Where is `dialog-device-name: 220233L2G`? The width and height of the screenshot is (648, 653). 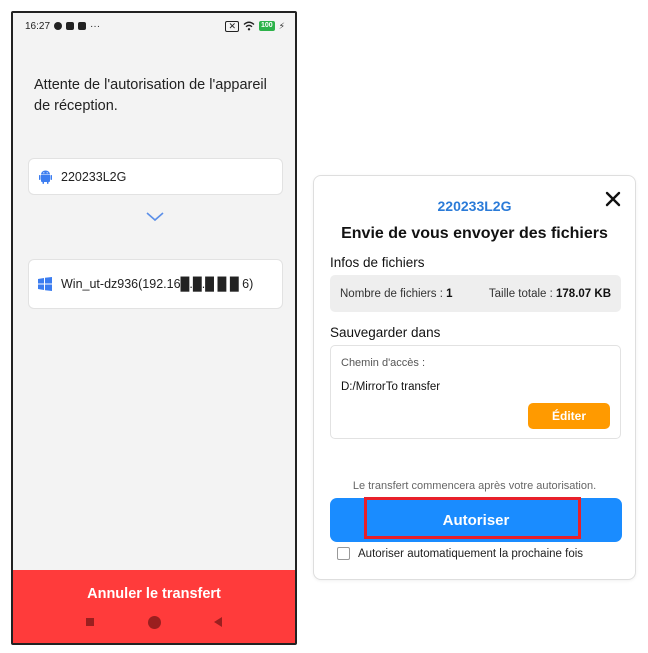 dialog-device-name: 220233L2G is located at coordinates (474, 206).